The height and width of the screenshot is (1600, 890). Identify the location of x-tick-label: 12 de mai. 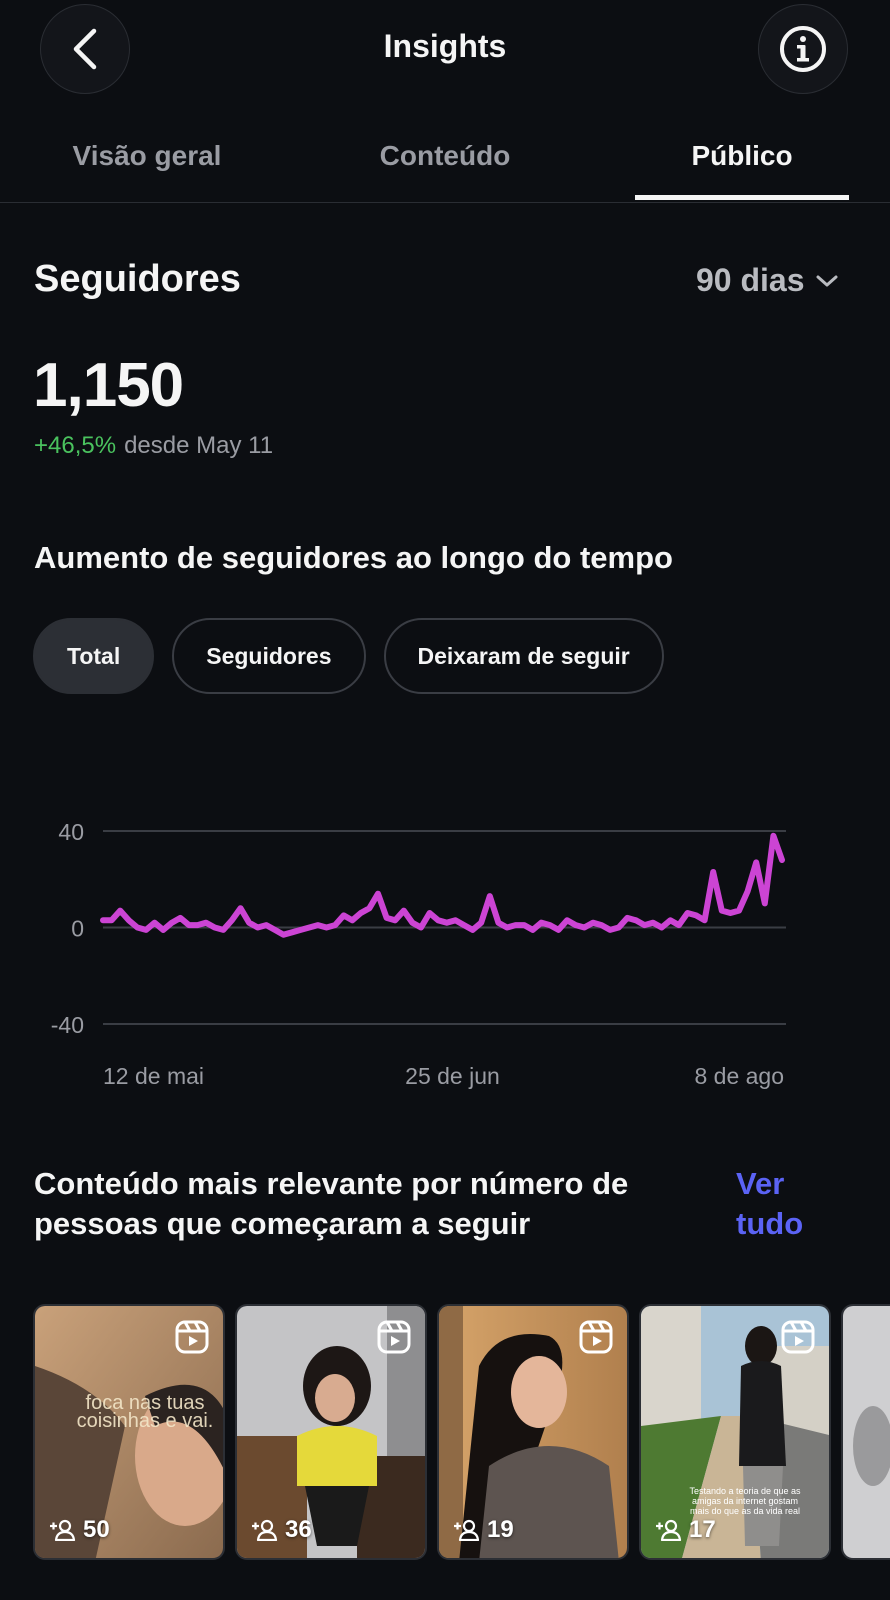
(153, 1076).